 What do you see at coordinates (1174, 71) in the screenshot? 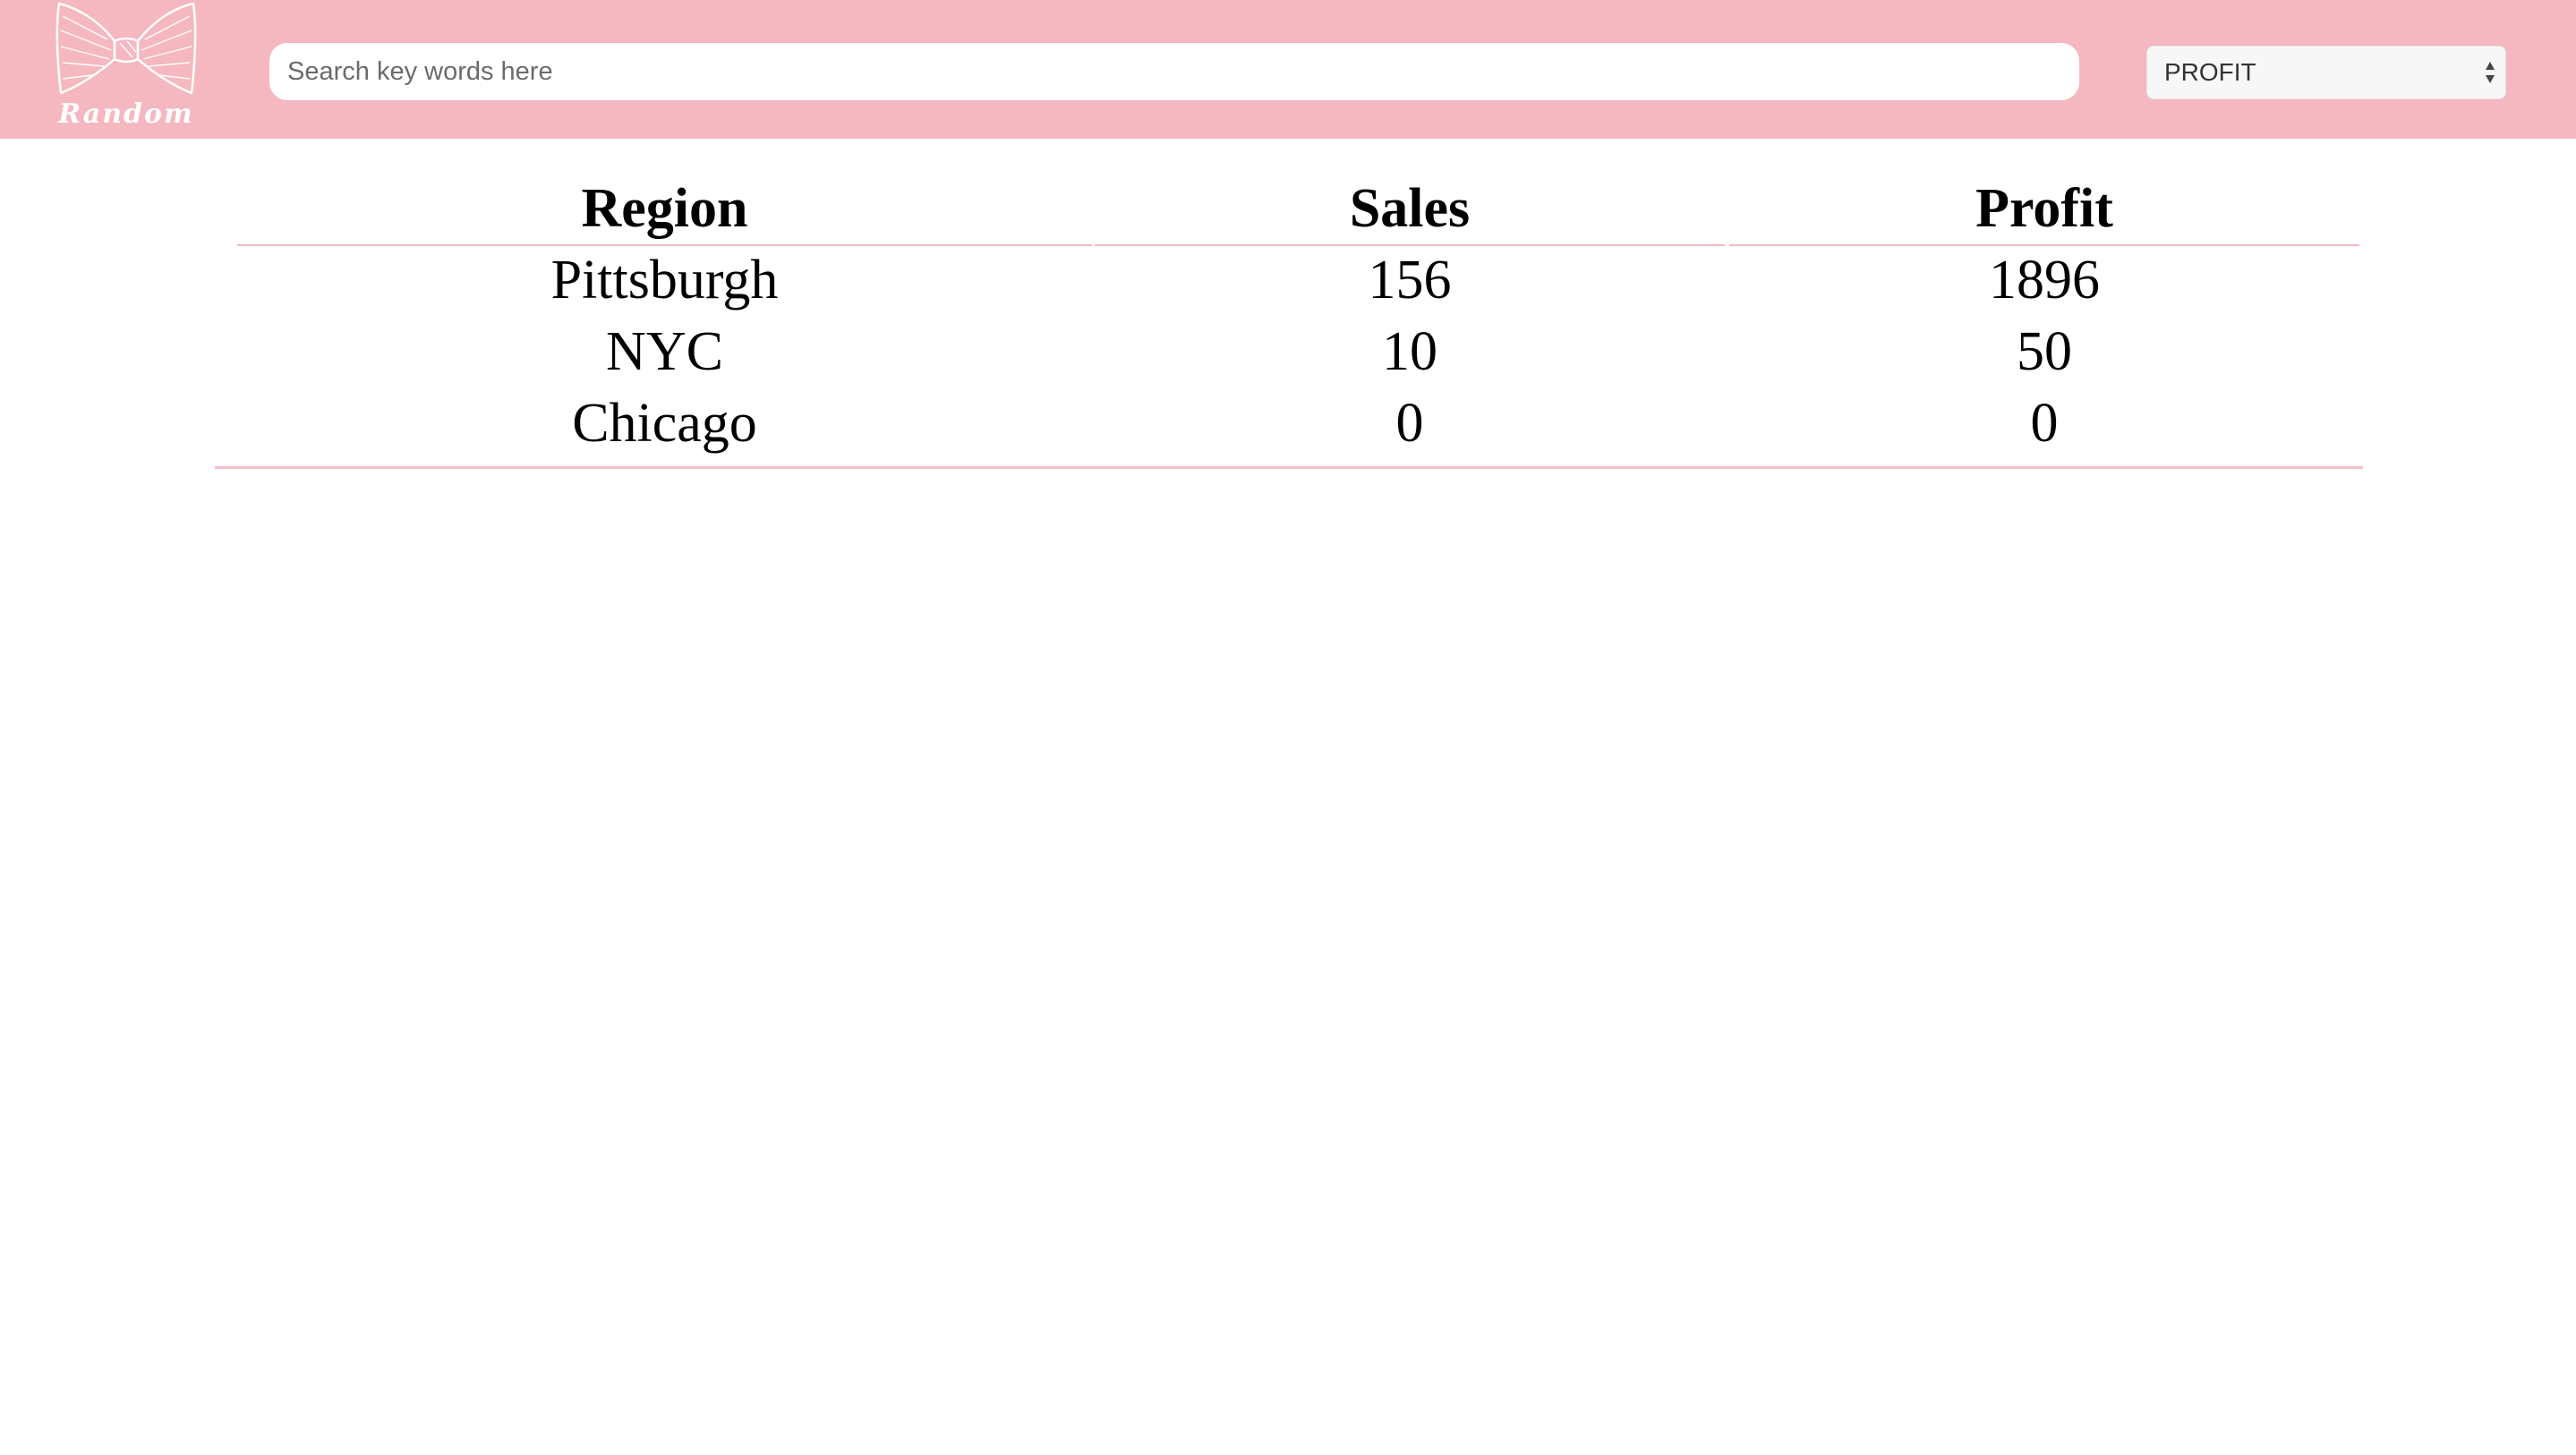
I see `search-input` at bounding box center [1174, 71].